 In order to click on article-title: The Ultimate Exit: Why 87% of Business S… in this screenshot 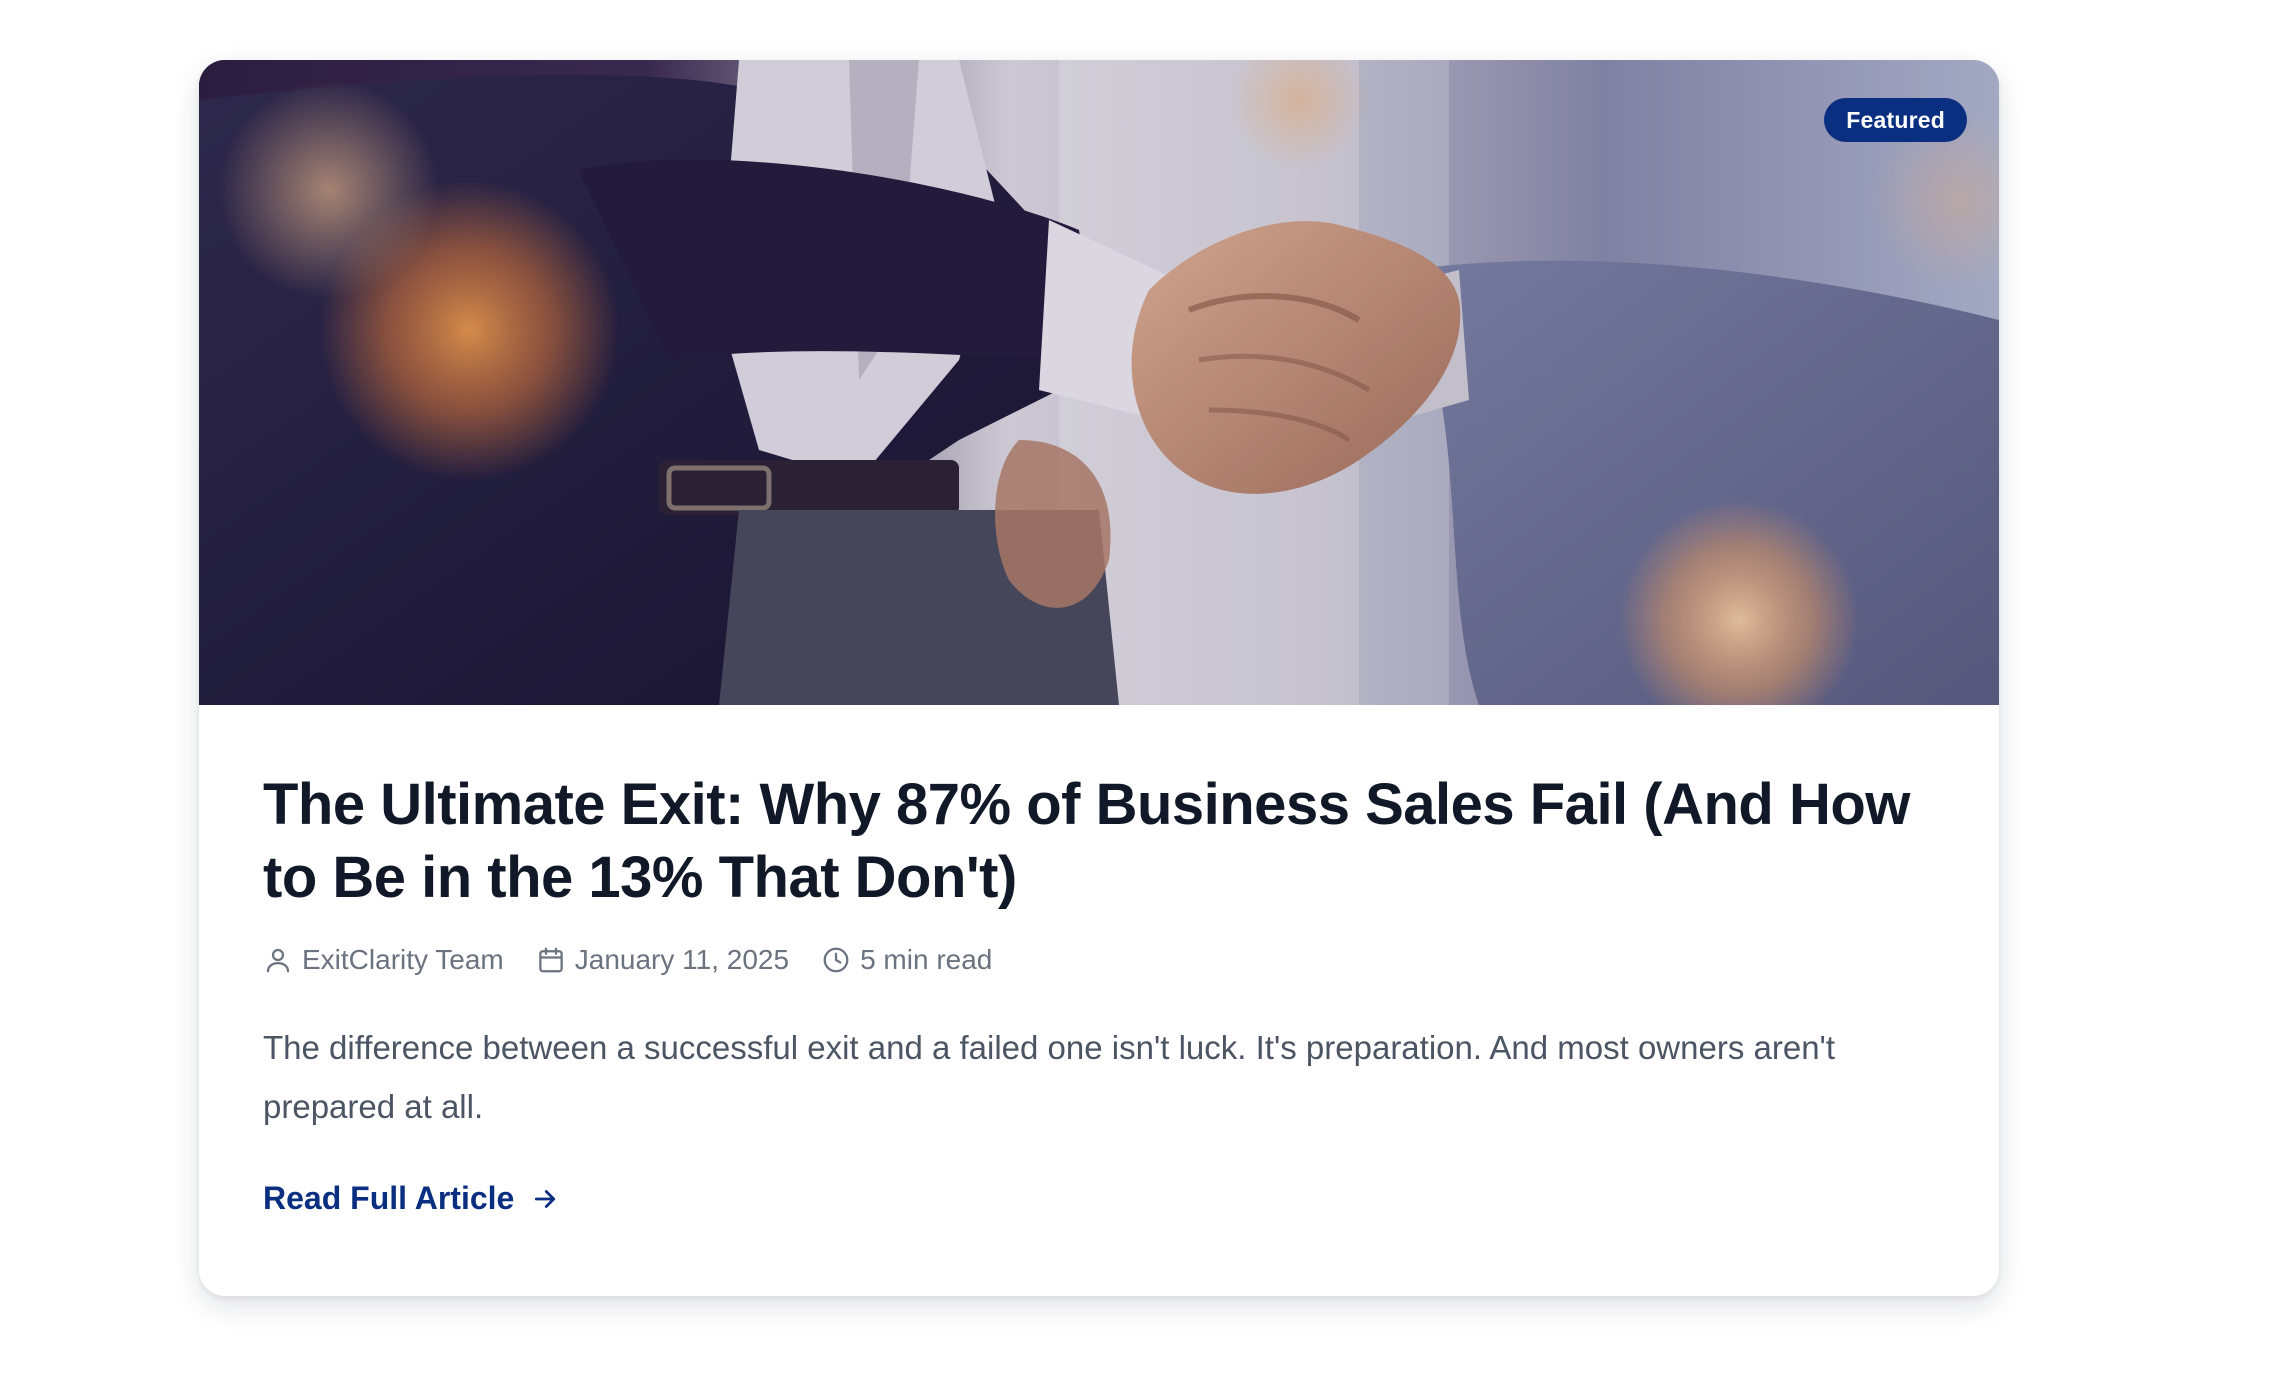, I will do `click(1103, 841)`.